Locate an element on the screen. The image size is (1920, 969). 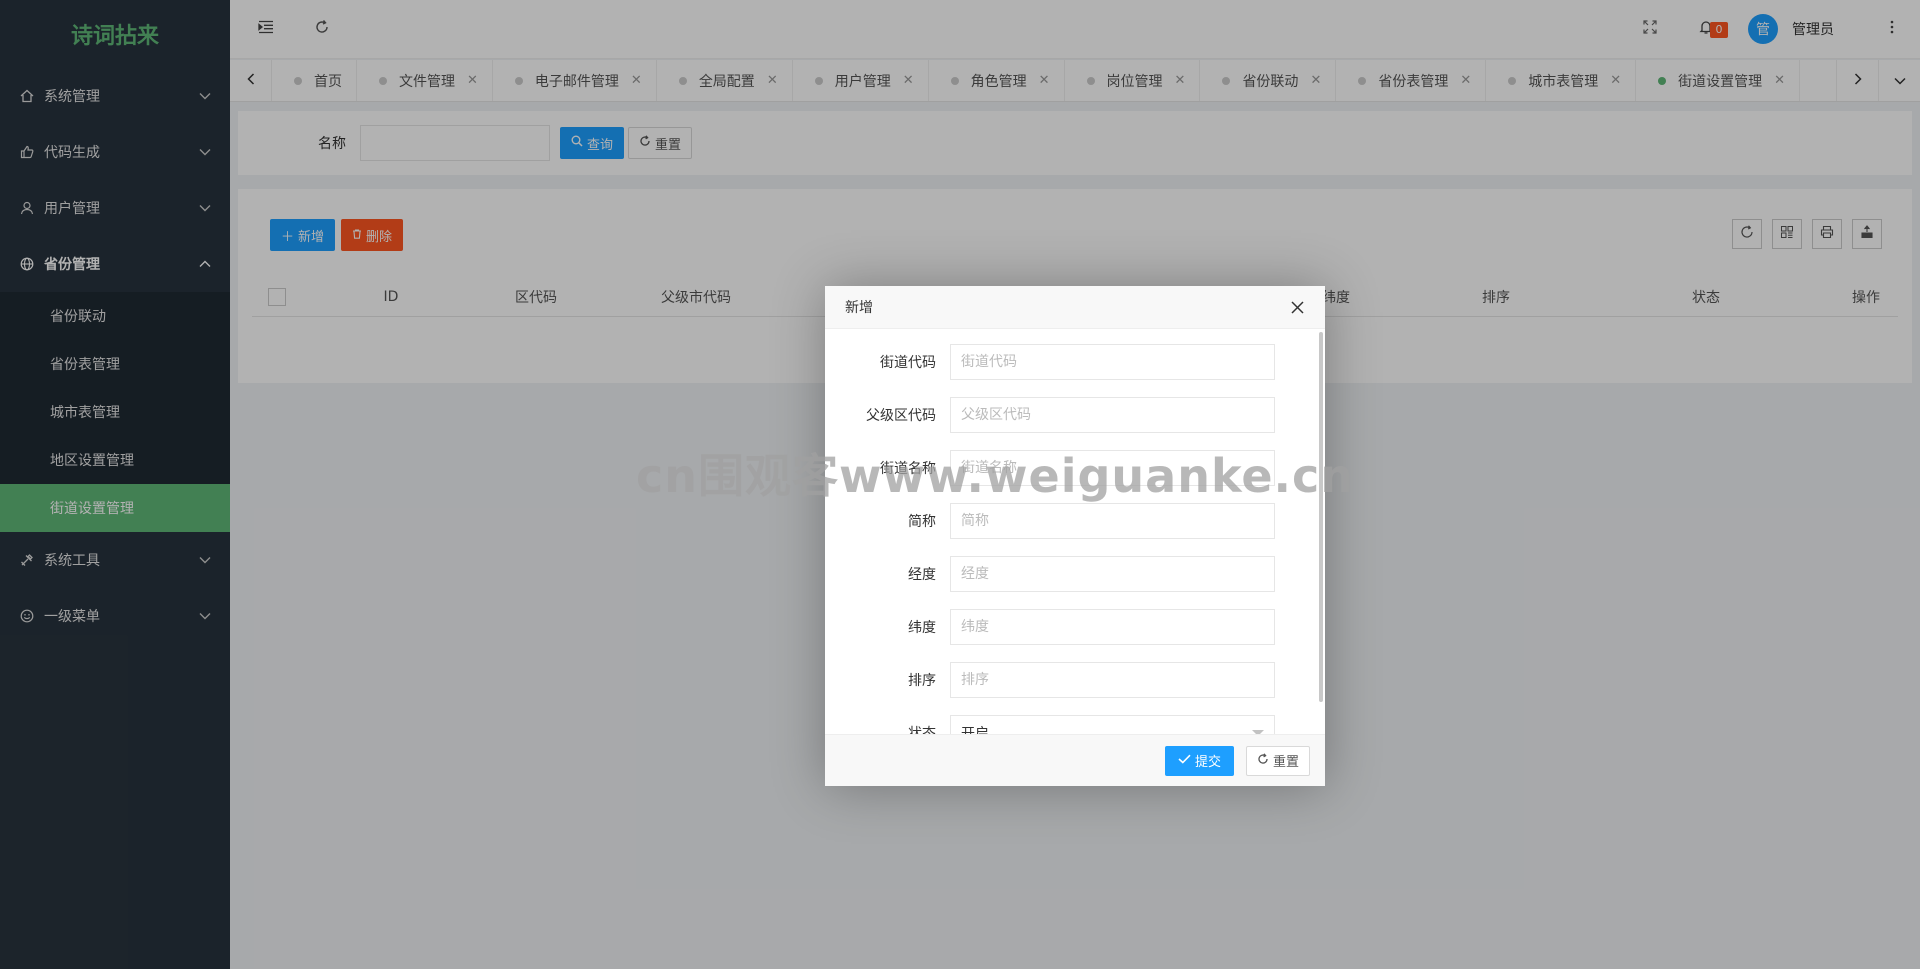
dialog-reset-button: 重置 is located at coordinates (1277, 760).